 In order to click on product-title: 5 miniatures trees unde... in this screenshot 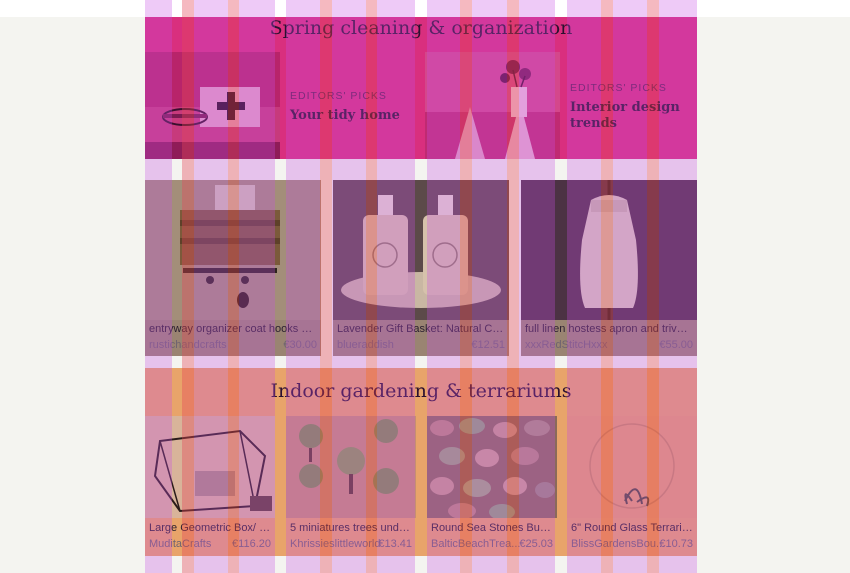, I will do `click(351, 528)`.